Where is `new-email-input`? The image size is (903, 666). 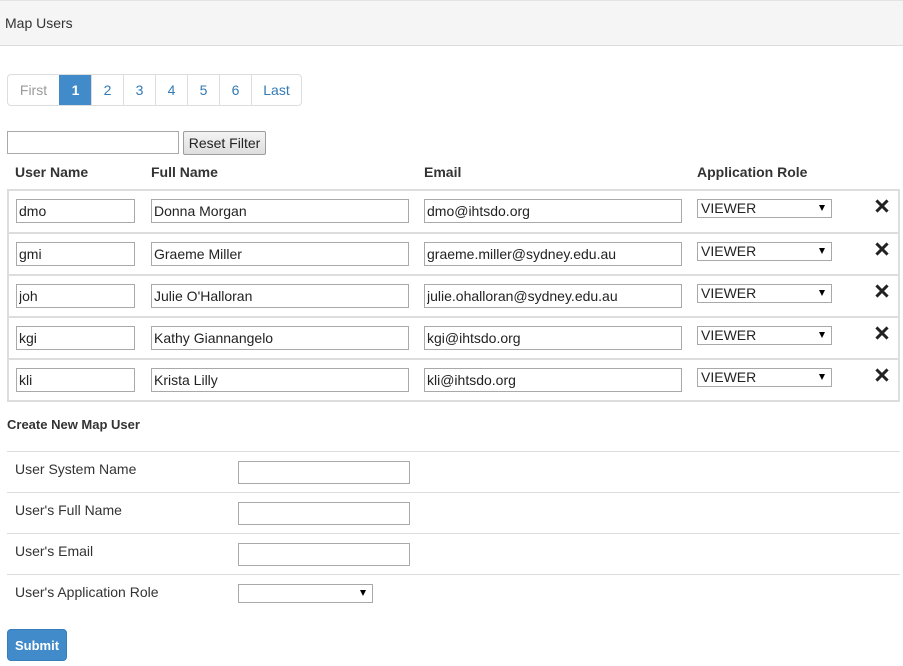 new-email-input is located at coordinates (324, 554).